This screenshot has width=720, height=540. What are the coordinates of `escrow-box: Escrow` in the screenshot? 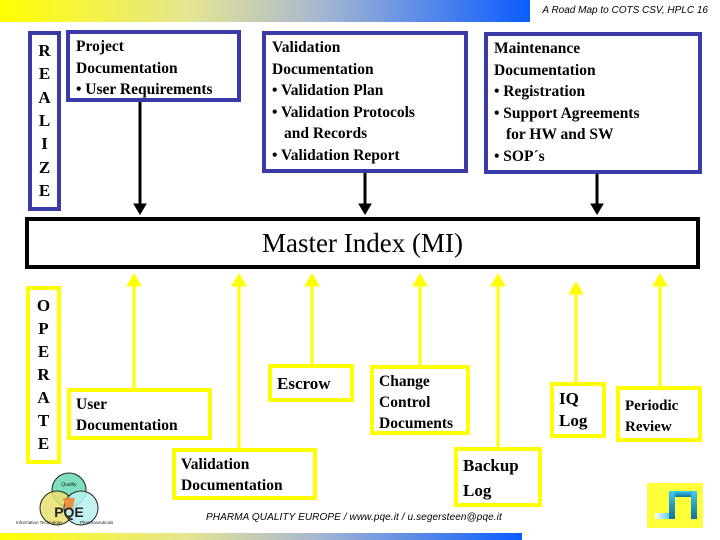 It's located at (311, 383).